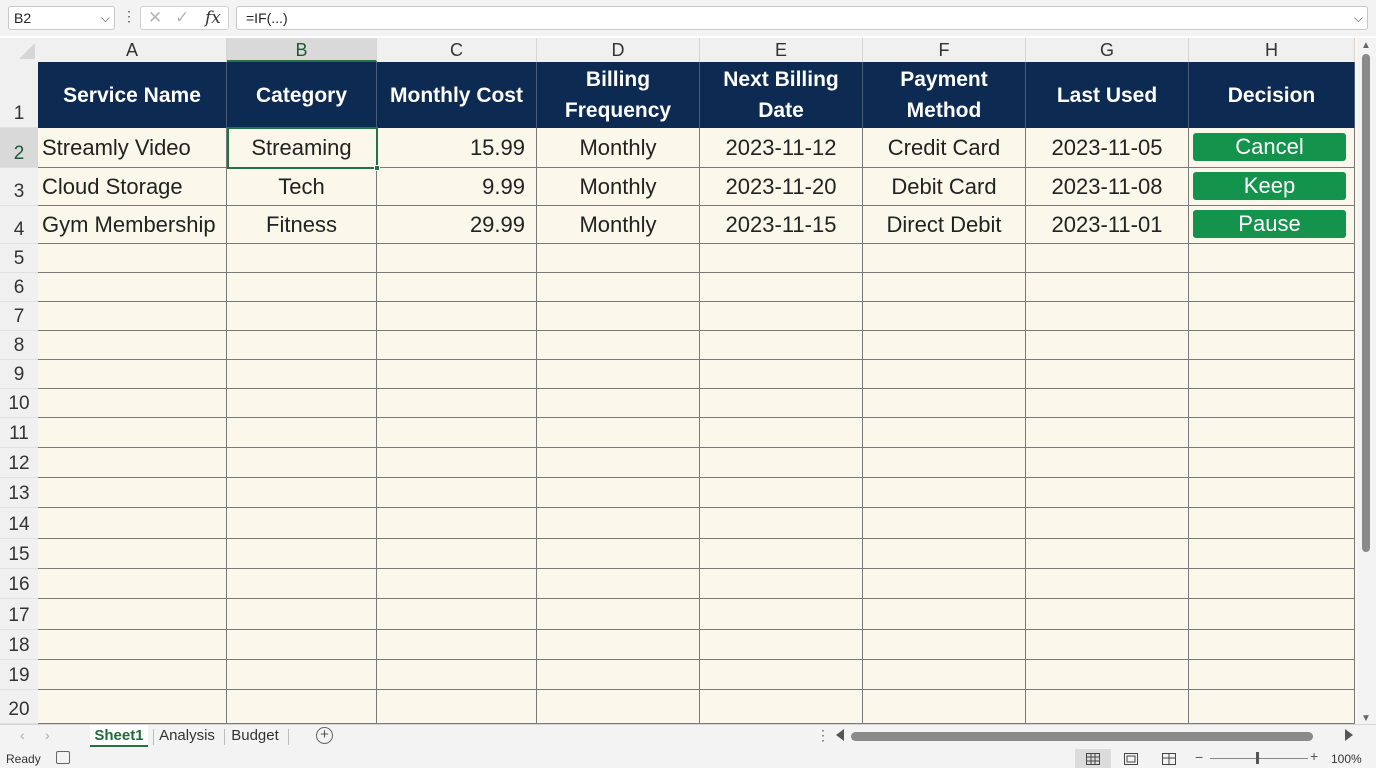  What do you see at coordinates (1358, 18) in the screenshot?
I see `expand-formula-bar-icon: ⌵` at bounding box center [1358, 18].